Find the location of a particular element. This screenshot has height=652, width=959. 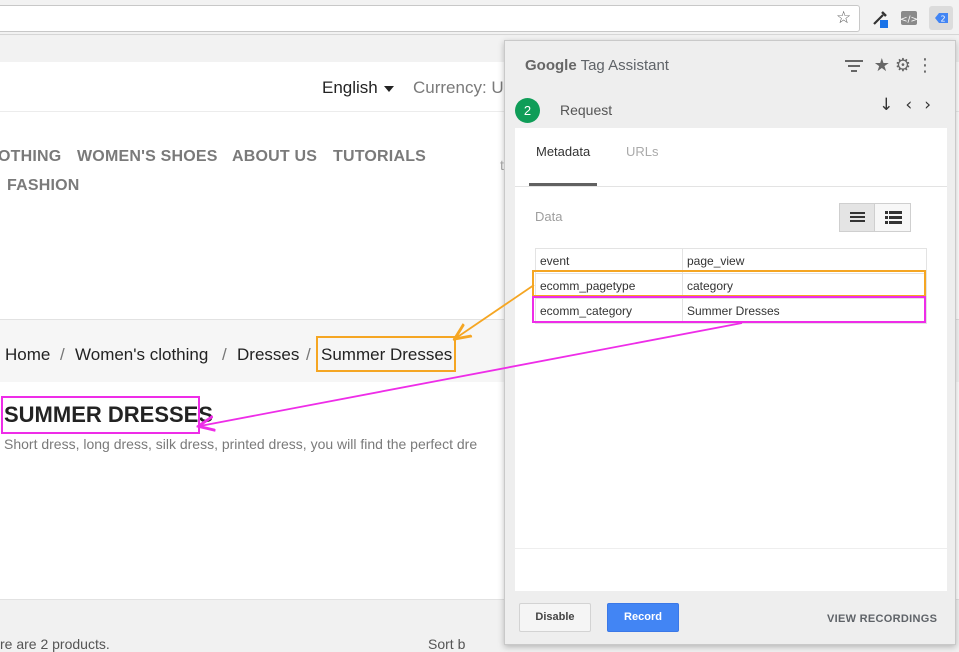

popup-title: Google Tag Assistant is located at coordinates (597, 65).